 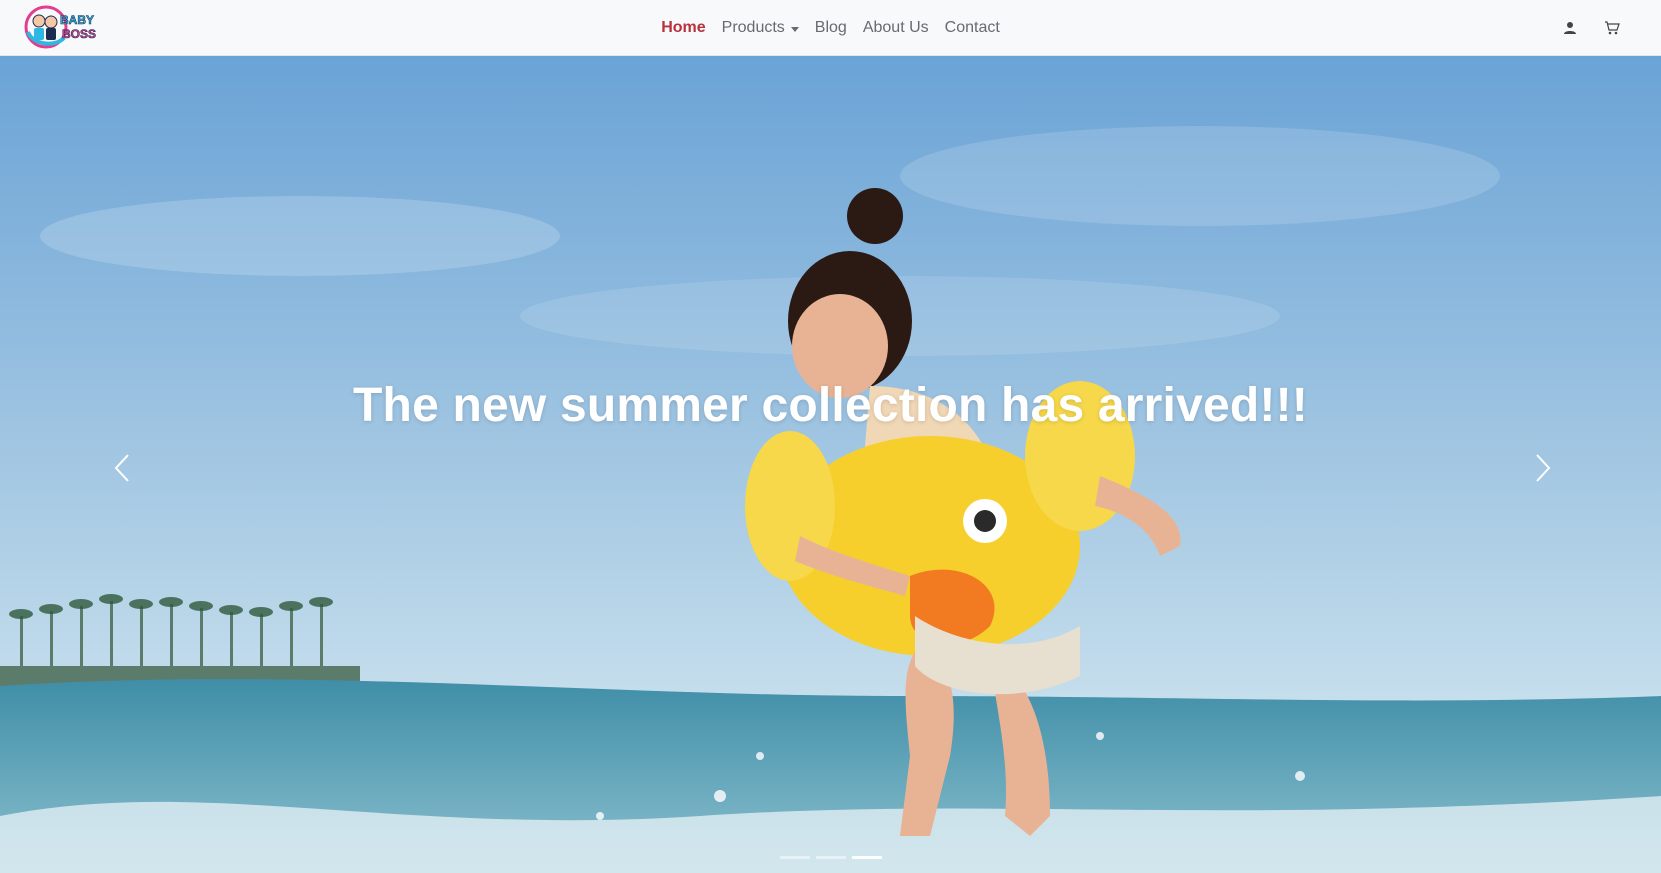 What do you see at coordinates (794, 29) in the screenshot?
I see `chevron-down-icon` at bounding box center [794, 29].